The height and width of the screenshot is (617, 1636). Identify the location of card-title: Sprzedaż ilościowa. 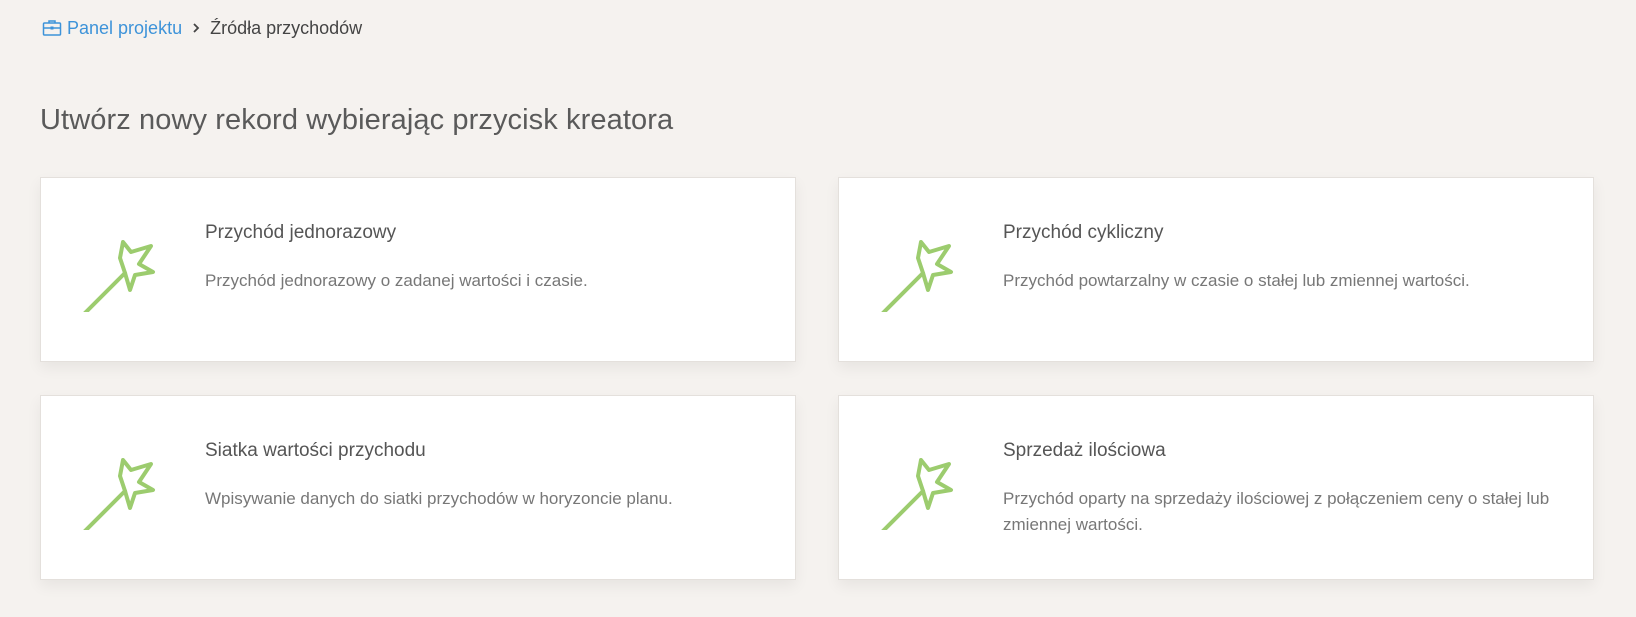
(1084, 450).